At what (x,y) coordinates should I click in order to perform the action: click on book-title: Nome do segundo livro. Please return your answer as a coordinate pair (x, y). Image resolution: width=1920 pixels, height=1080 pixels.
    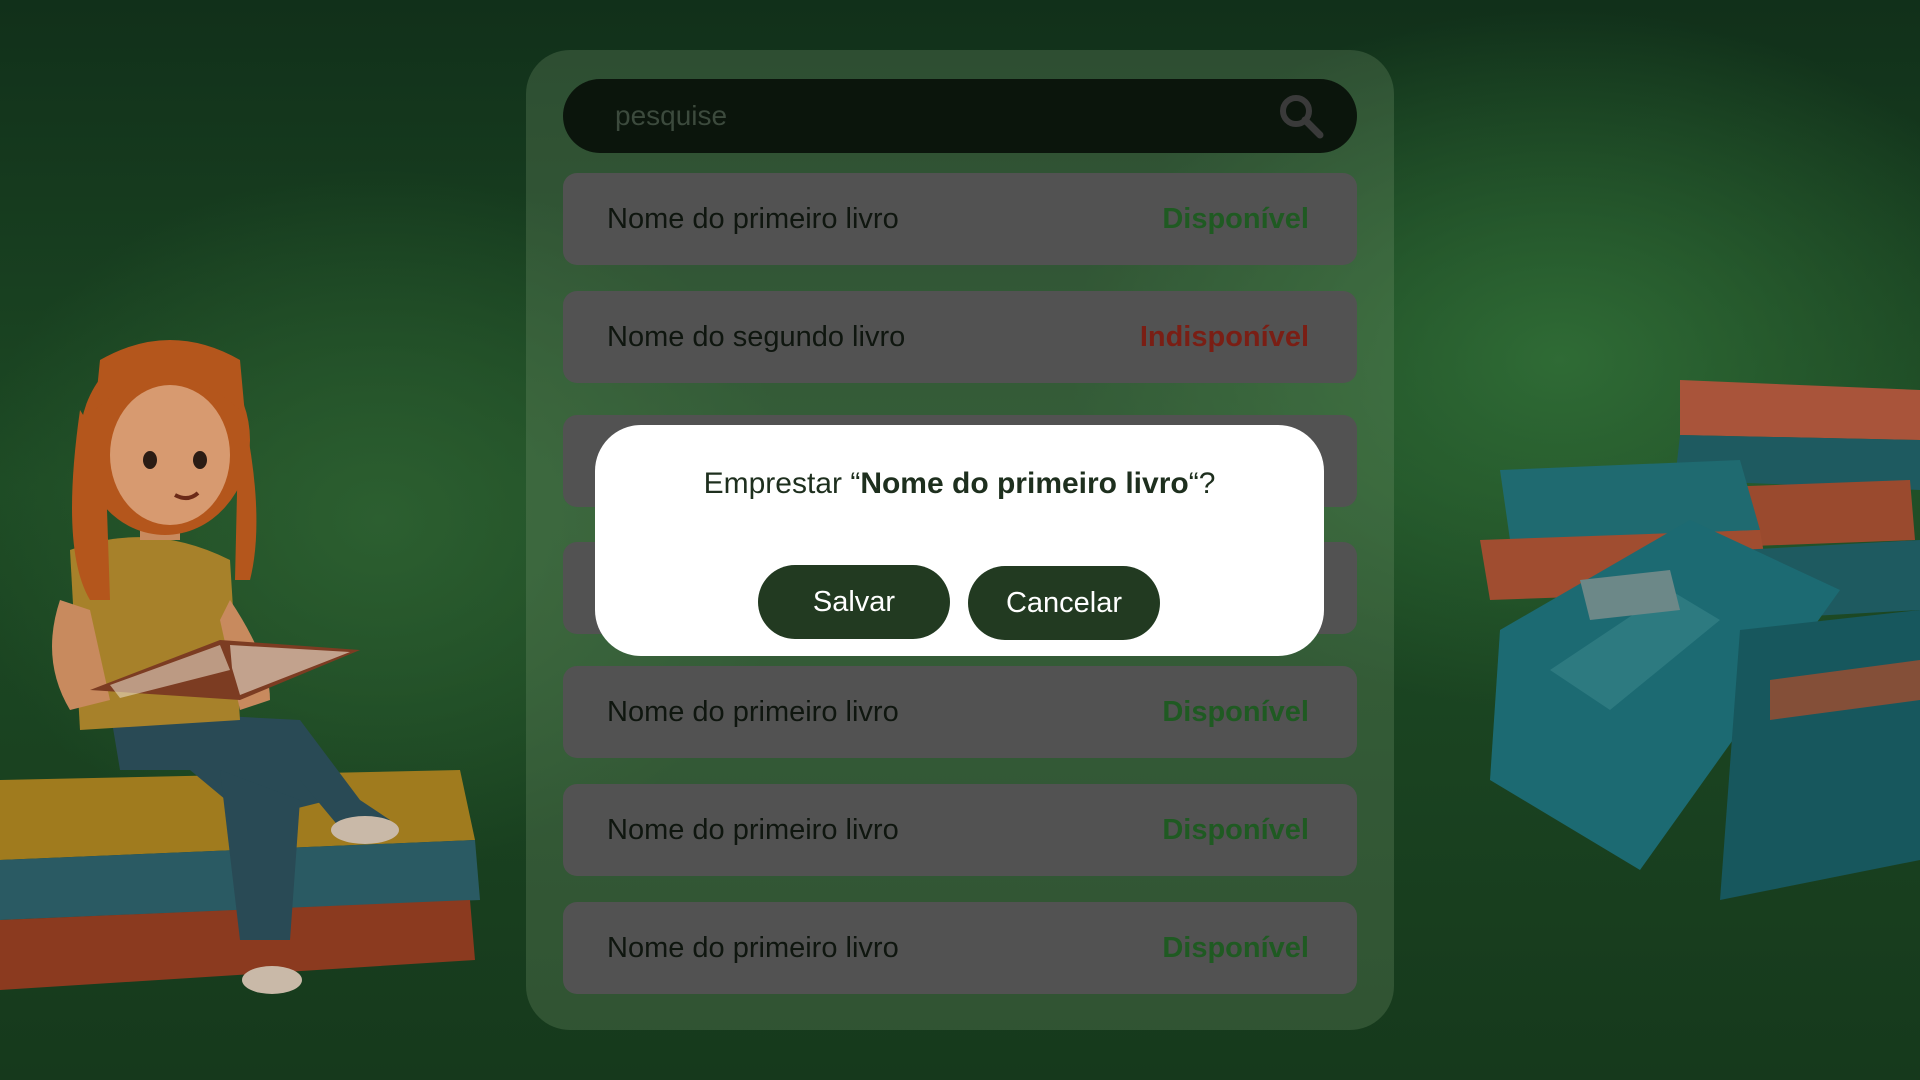
    Looking at the image, I should click on (756, 336).